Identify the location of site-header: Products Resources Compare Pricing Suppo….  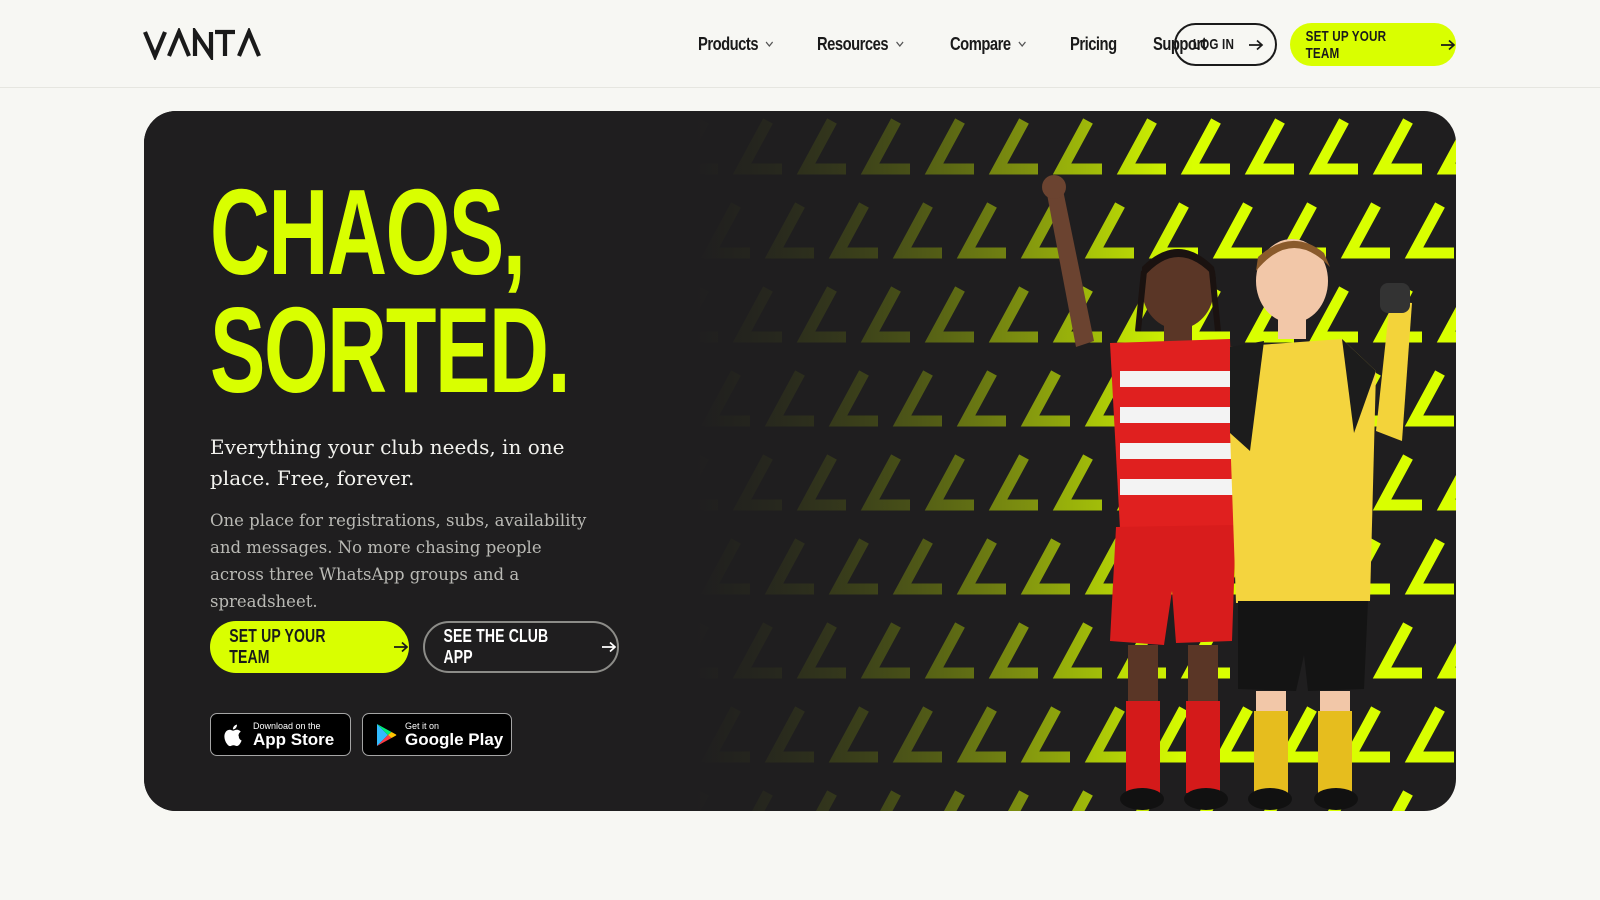
(800, 44).